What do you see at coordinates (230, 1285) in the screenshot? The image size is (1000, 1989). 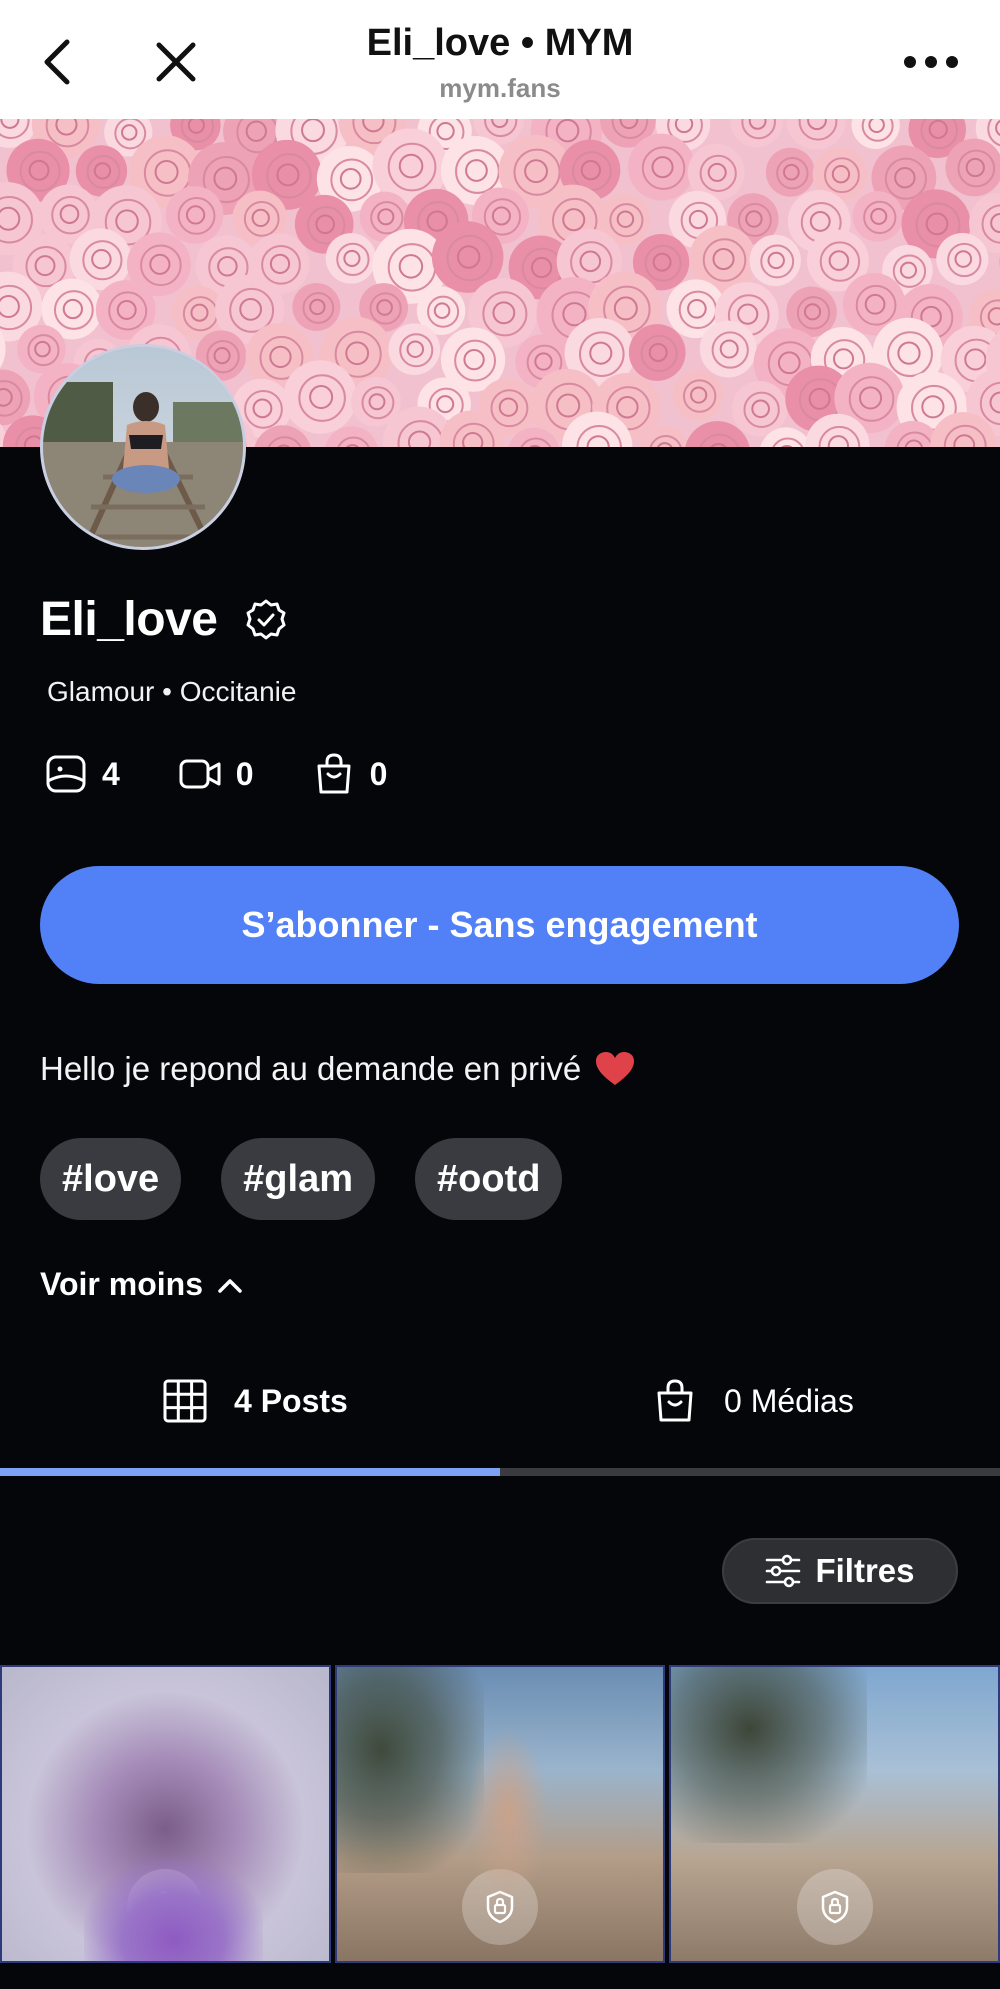 I see `chevron-up-icon` at bounding box center [230, 1285].